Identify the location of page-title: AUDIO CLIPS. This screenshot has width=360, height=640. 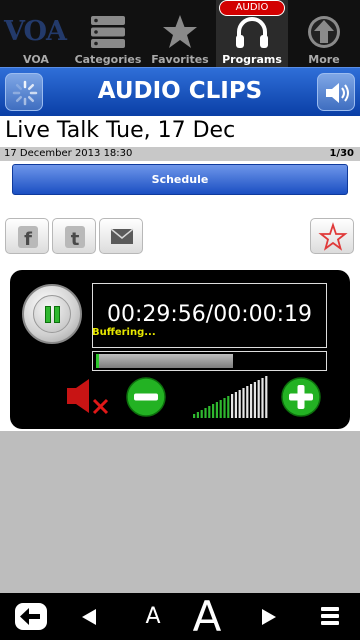
(180, 91).